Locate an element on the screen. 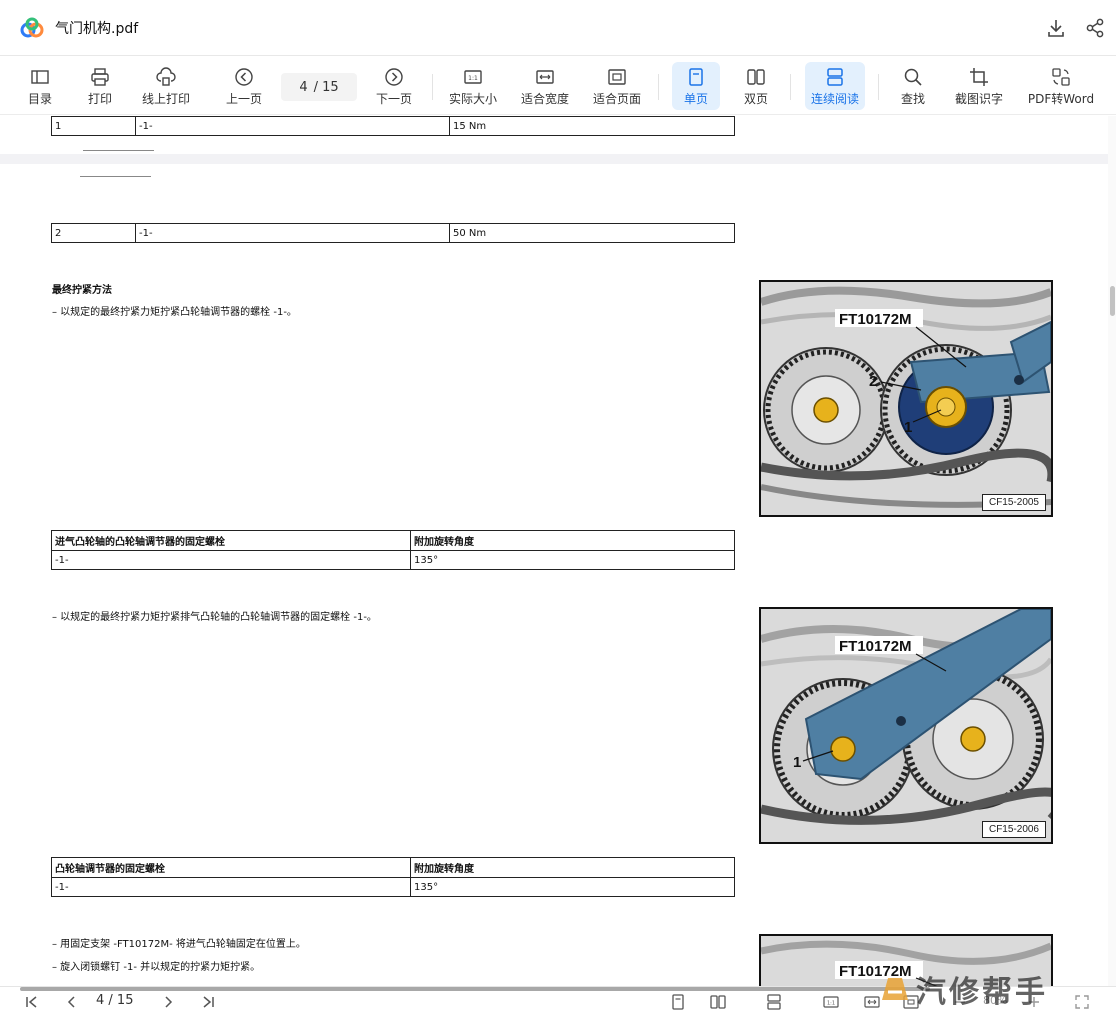  engine-illustration-1: FT10172M 2 1 is located at coordinates (906, 398).